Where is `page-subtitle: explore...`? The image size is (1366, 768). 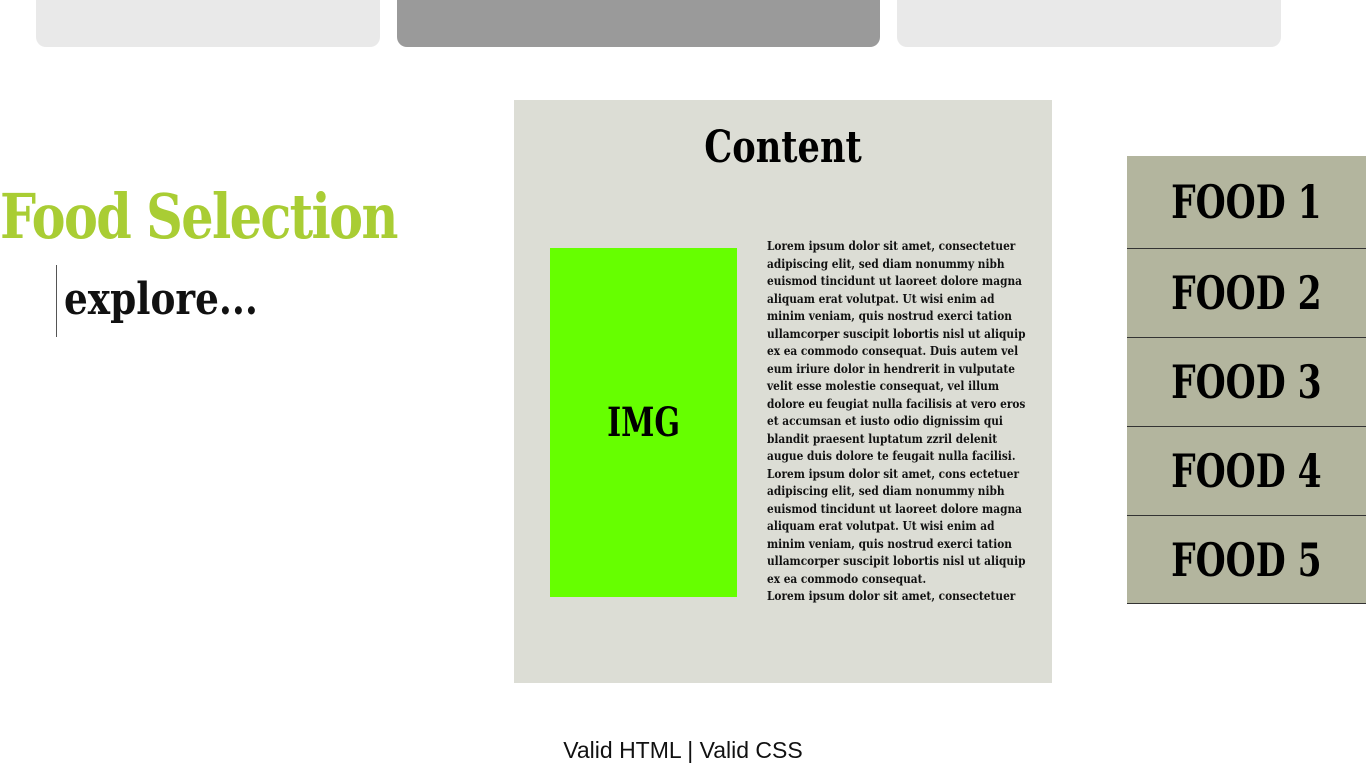
page-subtitle: explore... is located at coordinates (161, 299).